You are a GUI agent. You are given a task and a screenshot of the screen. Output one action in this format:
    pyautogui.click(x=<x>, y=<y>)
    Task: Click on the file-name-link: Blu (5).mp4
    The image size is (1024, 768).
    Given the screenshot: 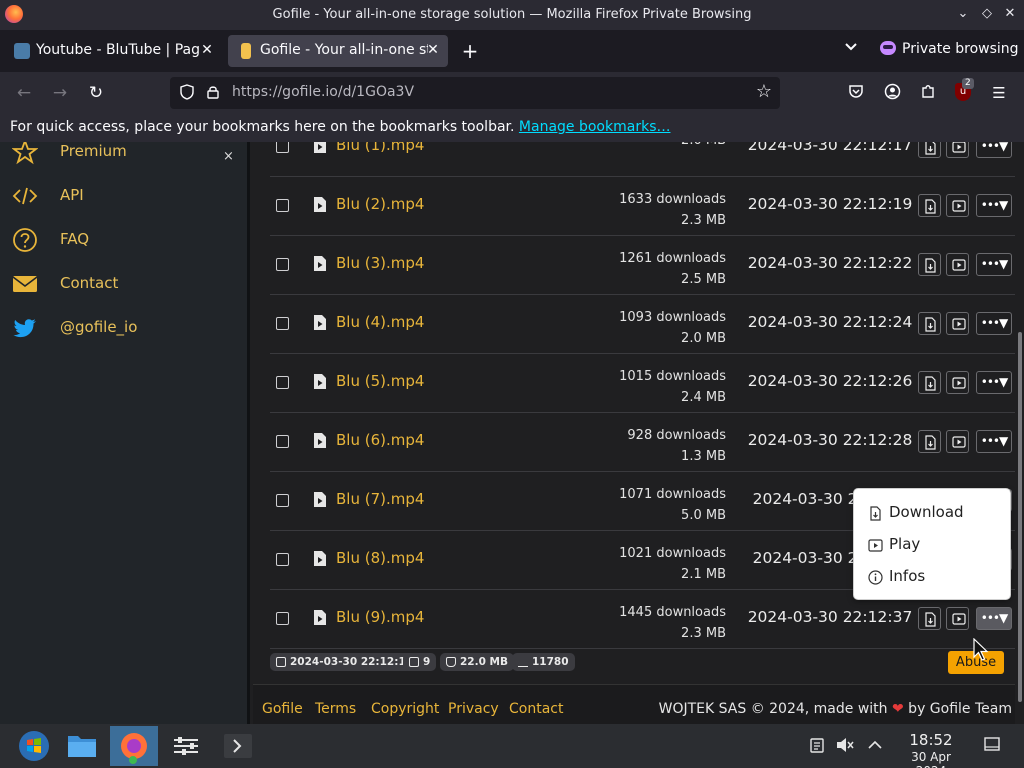 What is the action you would take?
    pyautogui.click(x=380, y=381)
    